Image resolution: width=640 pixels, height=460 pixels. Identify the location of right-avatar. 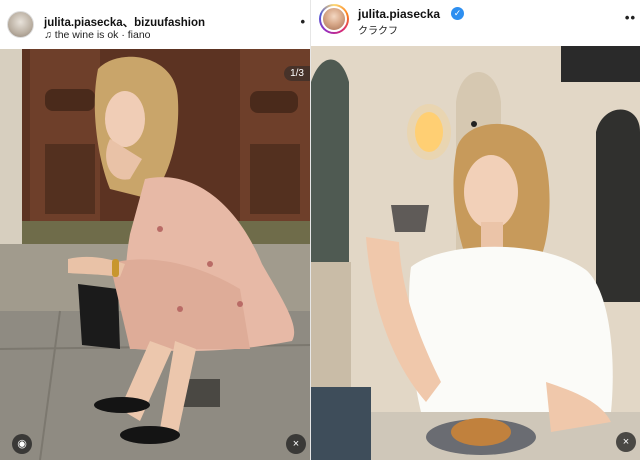
(334, 19).